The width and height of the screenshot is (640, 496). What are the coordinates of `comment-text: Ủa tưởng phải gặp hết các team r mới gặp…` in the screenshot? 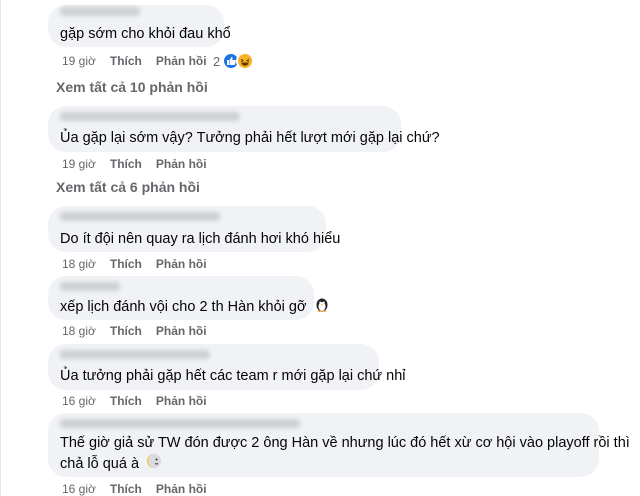 It's located at (233, 376).